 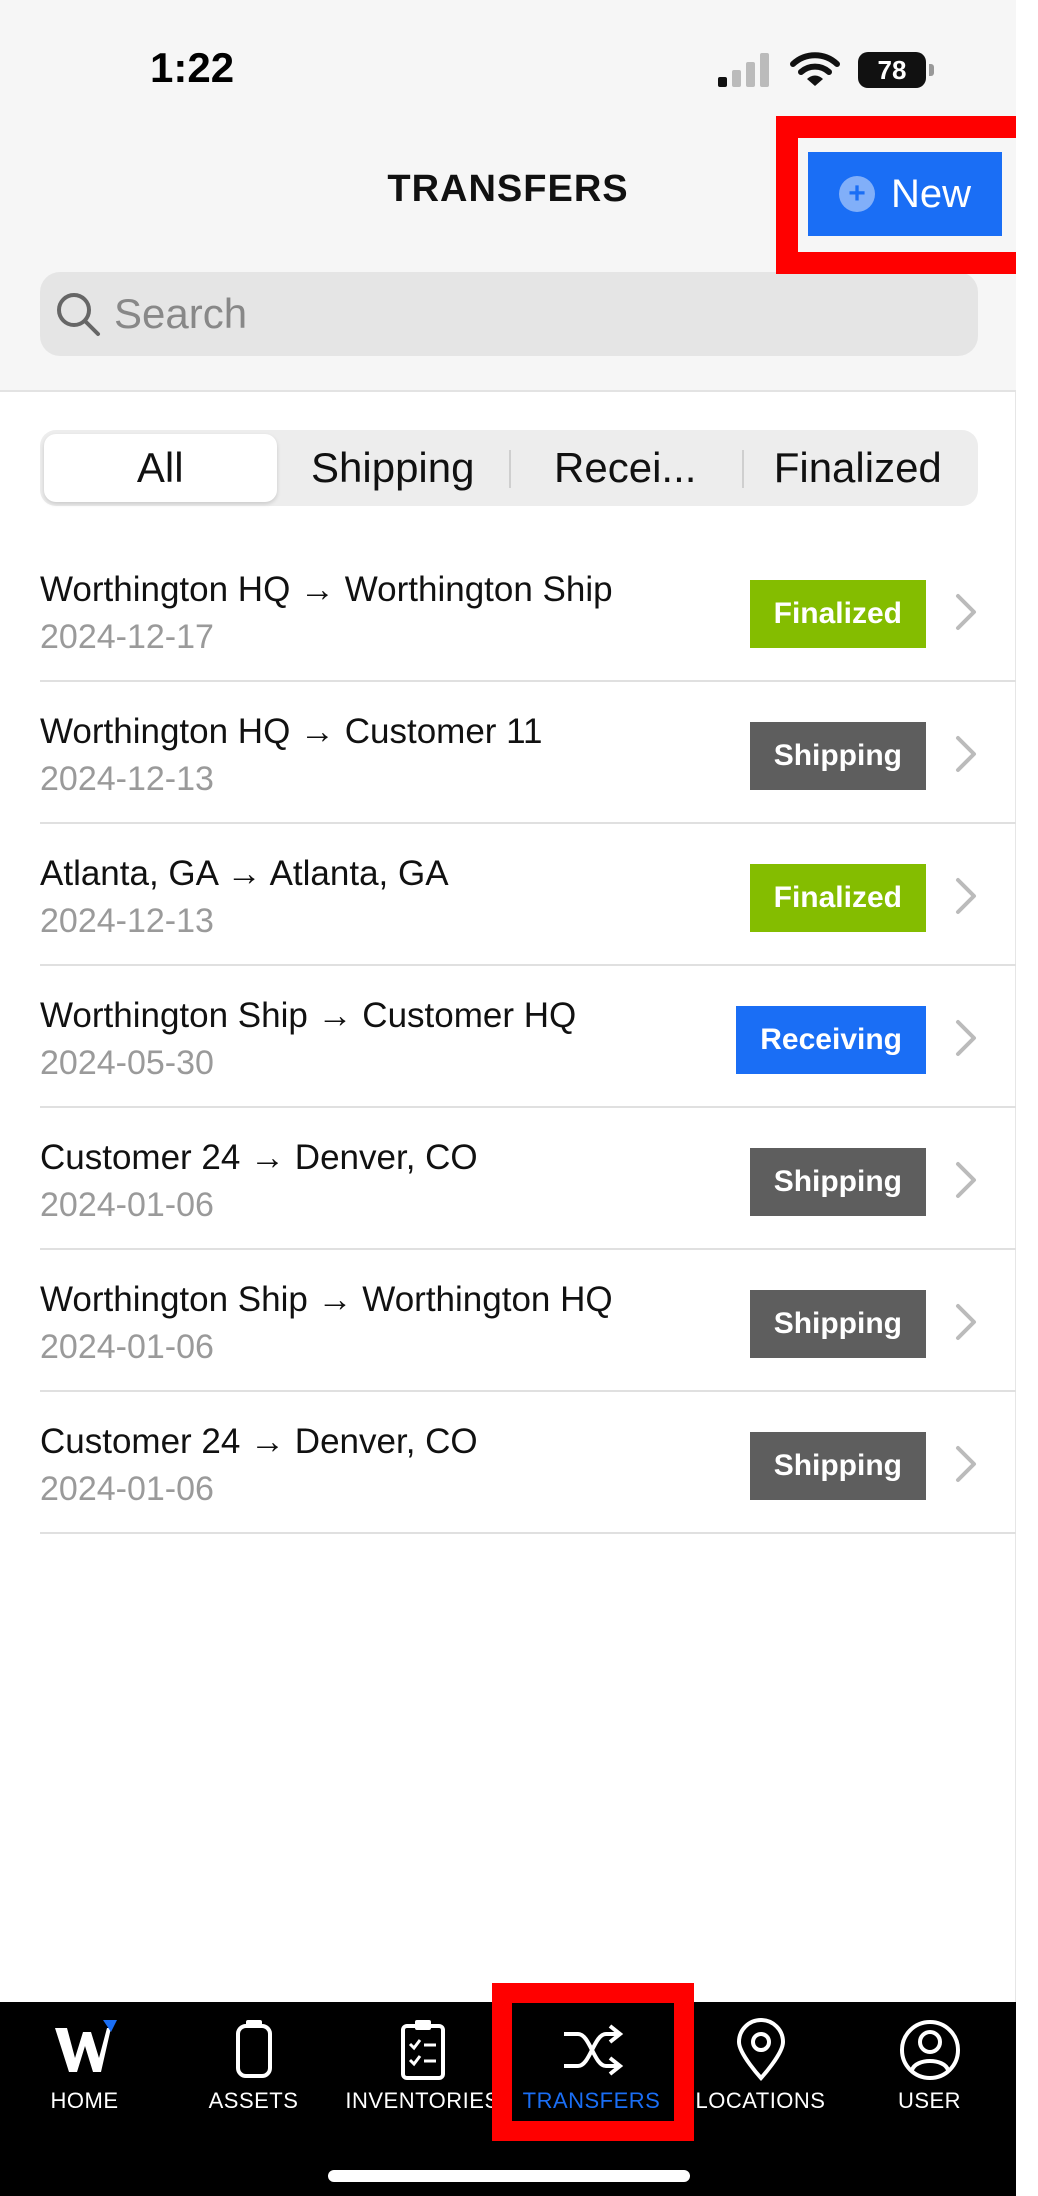 I want to click on filter-segmented-control: All Shipping Recei... Finalized, so click(x=509, y=468).